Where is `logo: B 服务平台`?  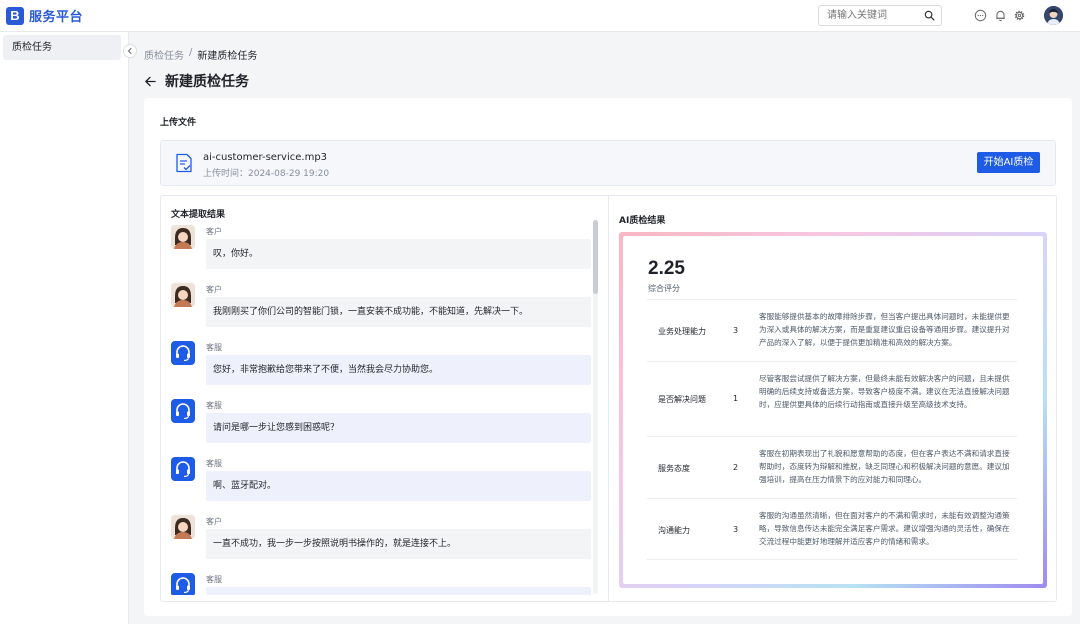 logo: B 服务平台 is located at coordinates (44, 15).